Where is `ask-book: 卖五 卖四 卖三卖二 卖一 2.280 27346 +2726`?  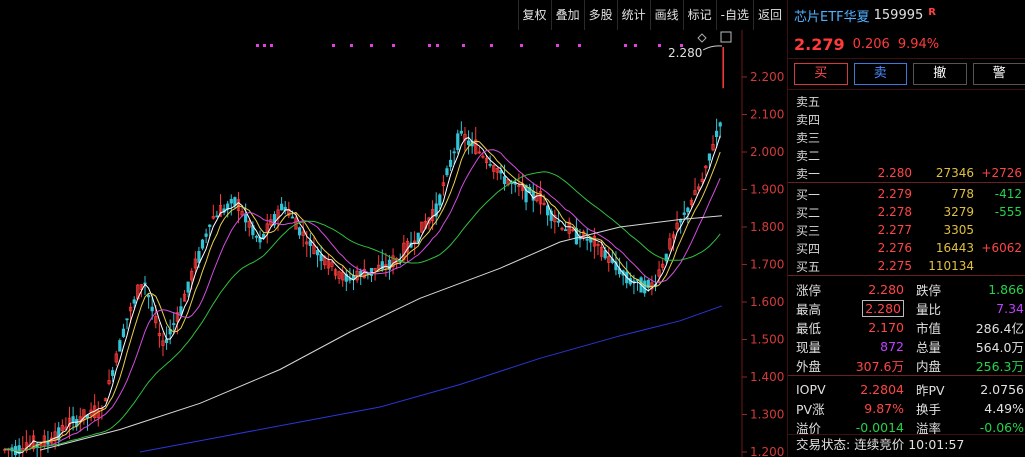
ask-book: 卖五 卖四 卖三卖二 卖一 2.280 27346 +2726 is located at coordinates (906, 136).